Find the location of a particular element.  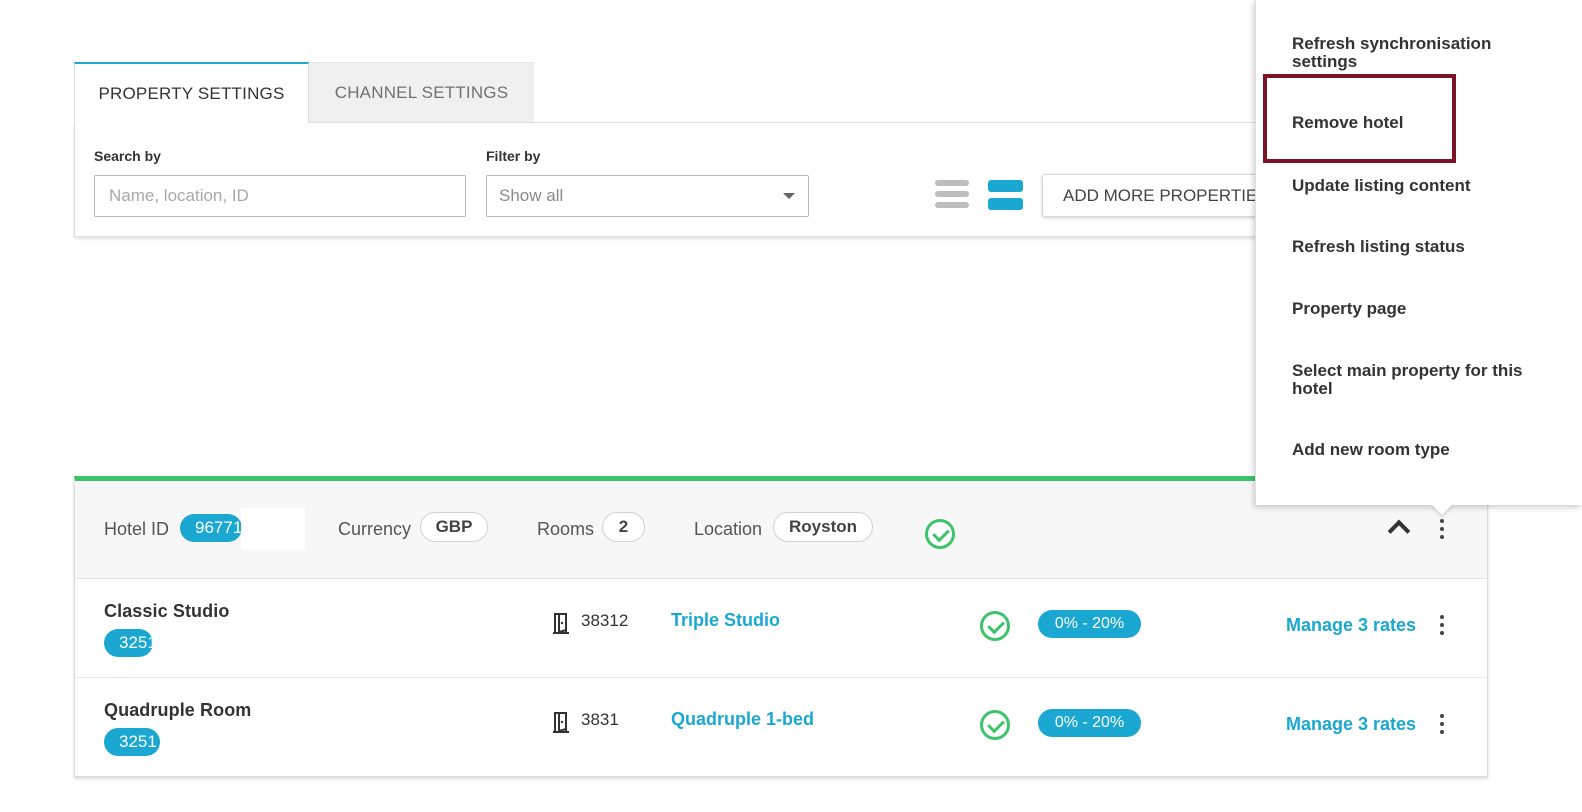

settings-tabs: PROPERTY SETTINGS CHANNEL SETTINGS is located at coordinates (304, 92).